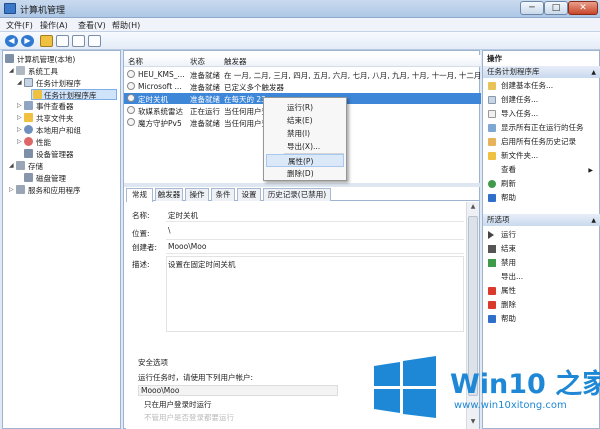  Describe the element at coordinates (542, 184) in the screenshot. I see `action-refresh: 刷新` at that location.